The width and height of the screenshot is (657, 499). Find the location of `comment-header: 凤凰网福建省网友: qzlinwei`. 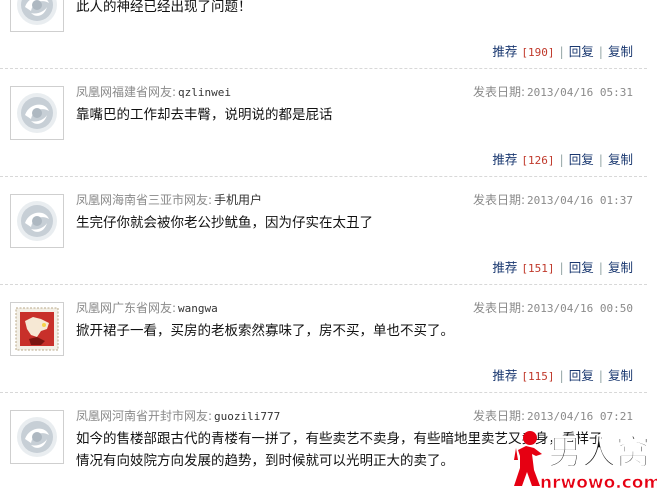

comment-header: 凤凰网福建省网友: qzlinwei is located at coordinates (153, 92).